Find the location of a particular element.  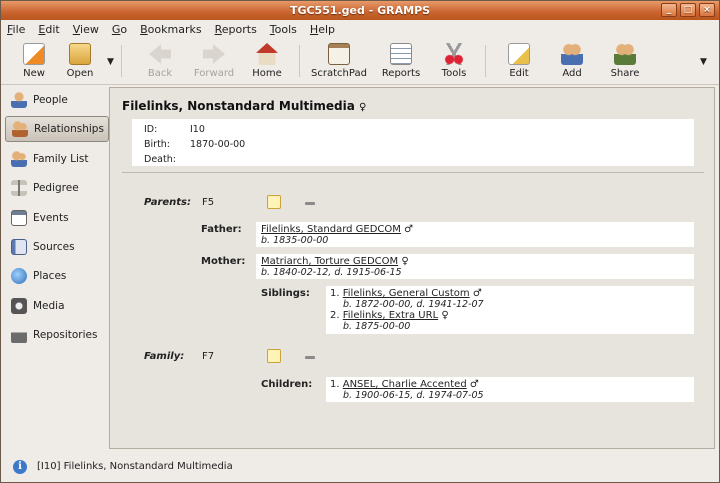

back-button: Back is located at coordinates (160, 61).